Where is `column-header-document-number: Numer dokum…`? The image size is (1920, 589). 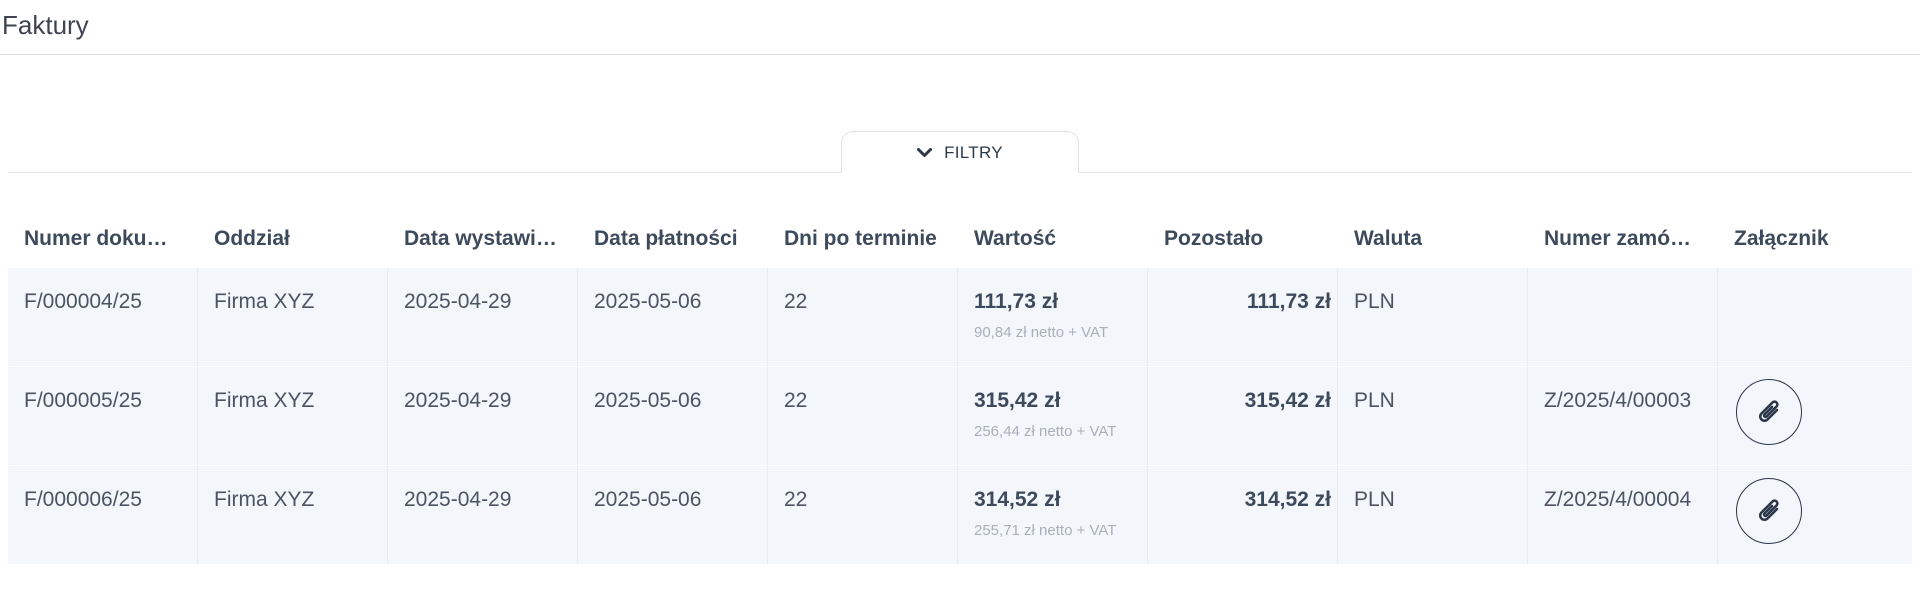 column-header-document-number: Numer dokum… is located at coordinates (103, 239).